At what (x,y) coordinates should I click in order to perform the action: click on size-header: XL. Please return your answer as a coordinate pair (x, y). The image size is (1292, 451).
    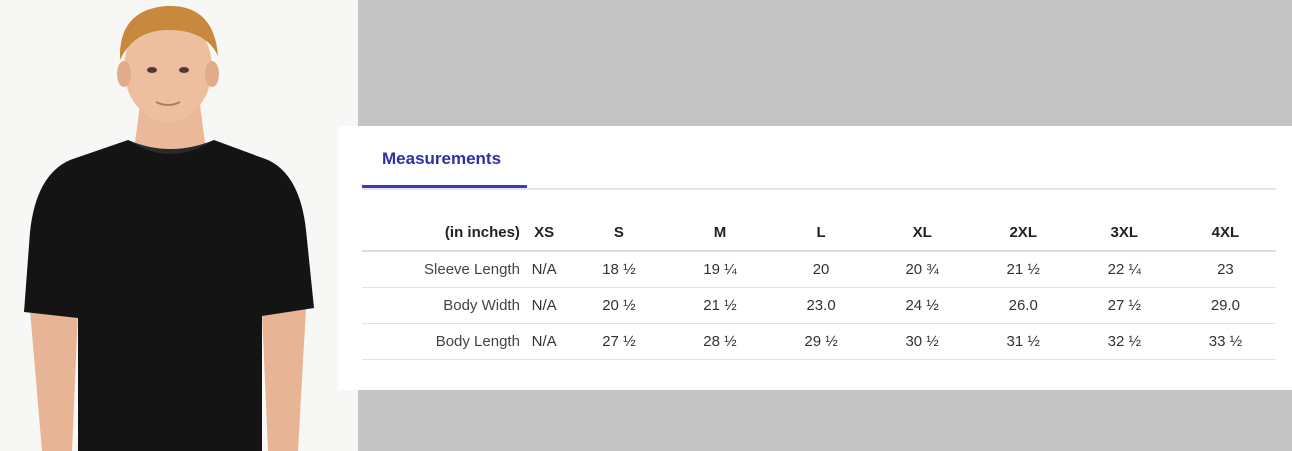
    Looking at the image, I should click on (922, 233).